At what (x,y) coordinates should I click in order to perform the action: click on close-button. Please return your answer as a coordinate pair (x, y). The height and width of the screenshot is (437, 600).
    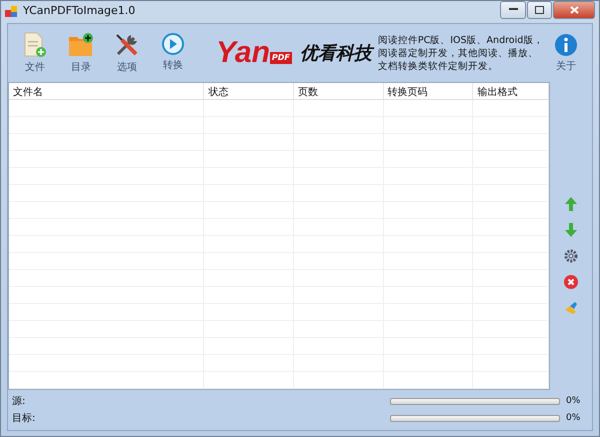
    Looking at the image, I should click on (574, 9).